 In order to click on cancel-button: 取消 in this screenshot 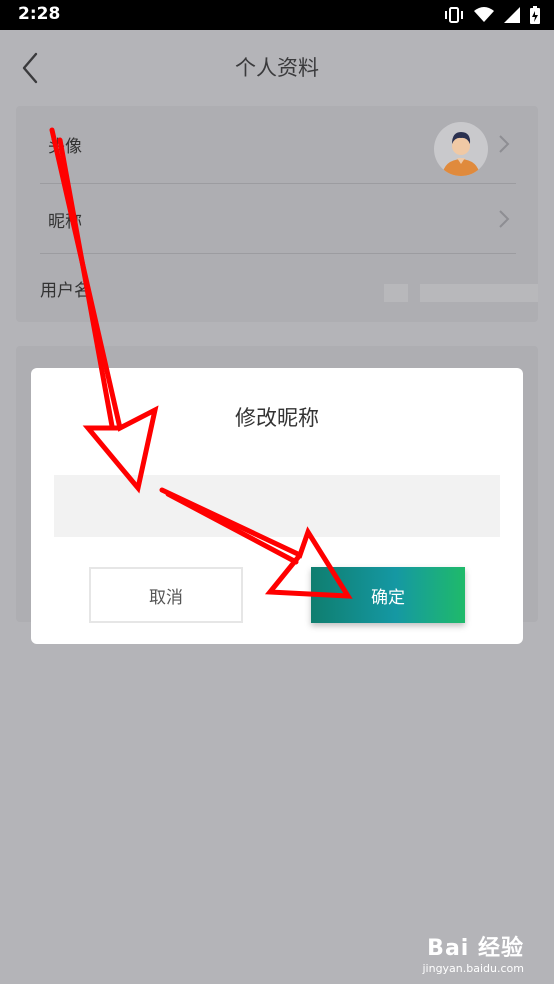, I will do `click(166, 595)`.